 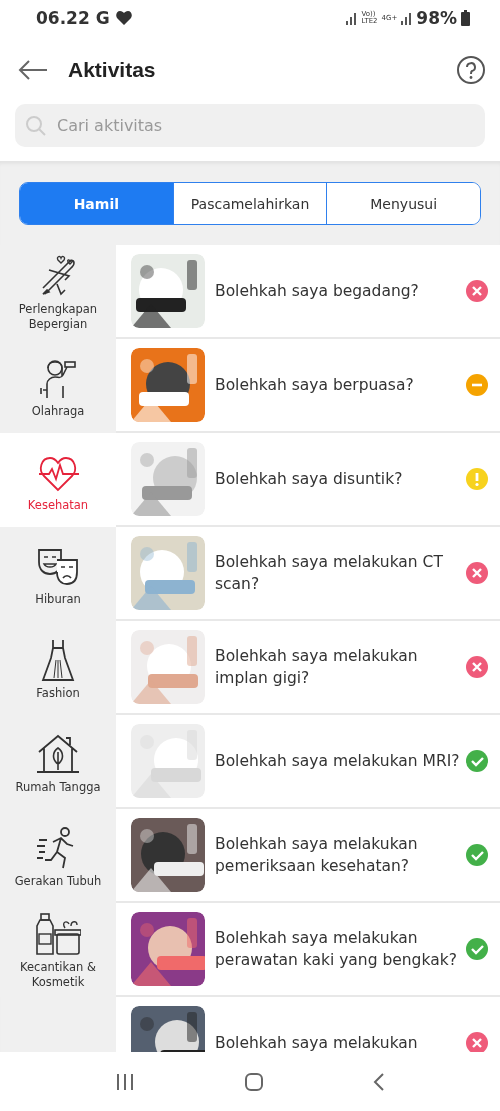 I want to click on clock: 06.22, so click(x=63, y=18).